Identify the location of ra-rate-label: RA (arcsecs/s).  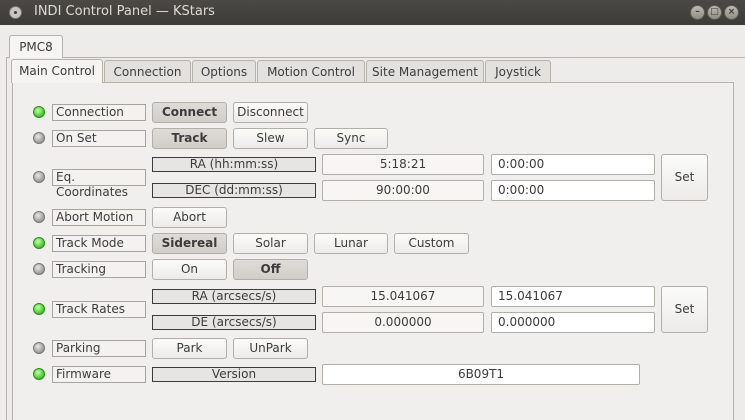
(234, 296).